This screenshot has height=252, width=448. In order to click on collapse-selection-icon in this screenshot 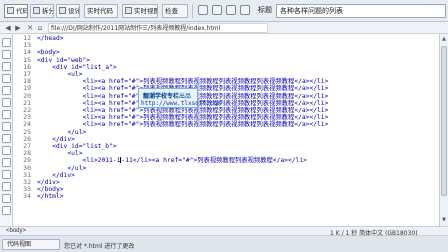, I will do `click(6, 66)`.